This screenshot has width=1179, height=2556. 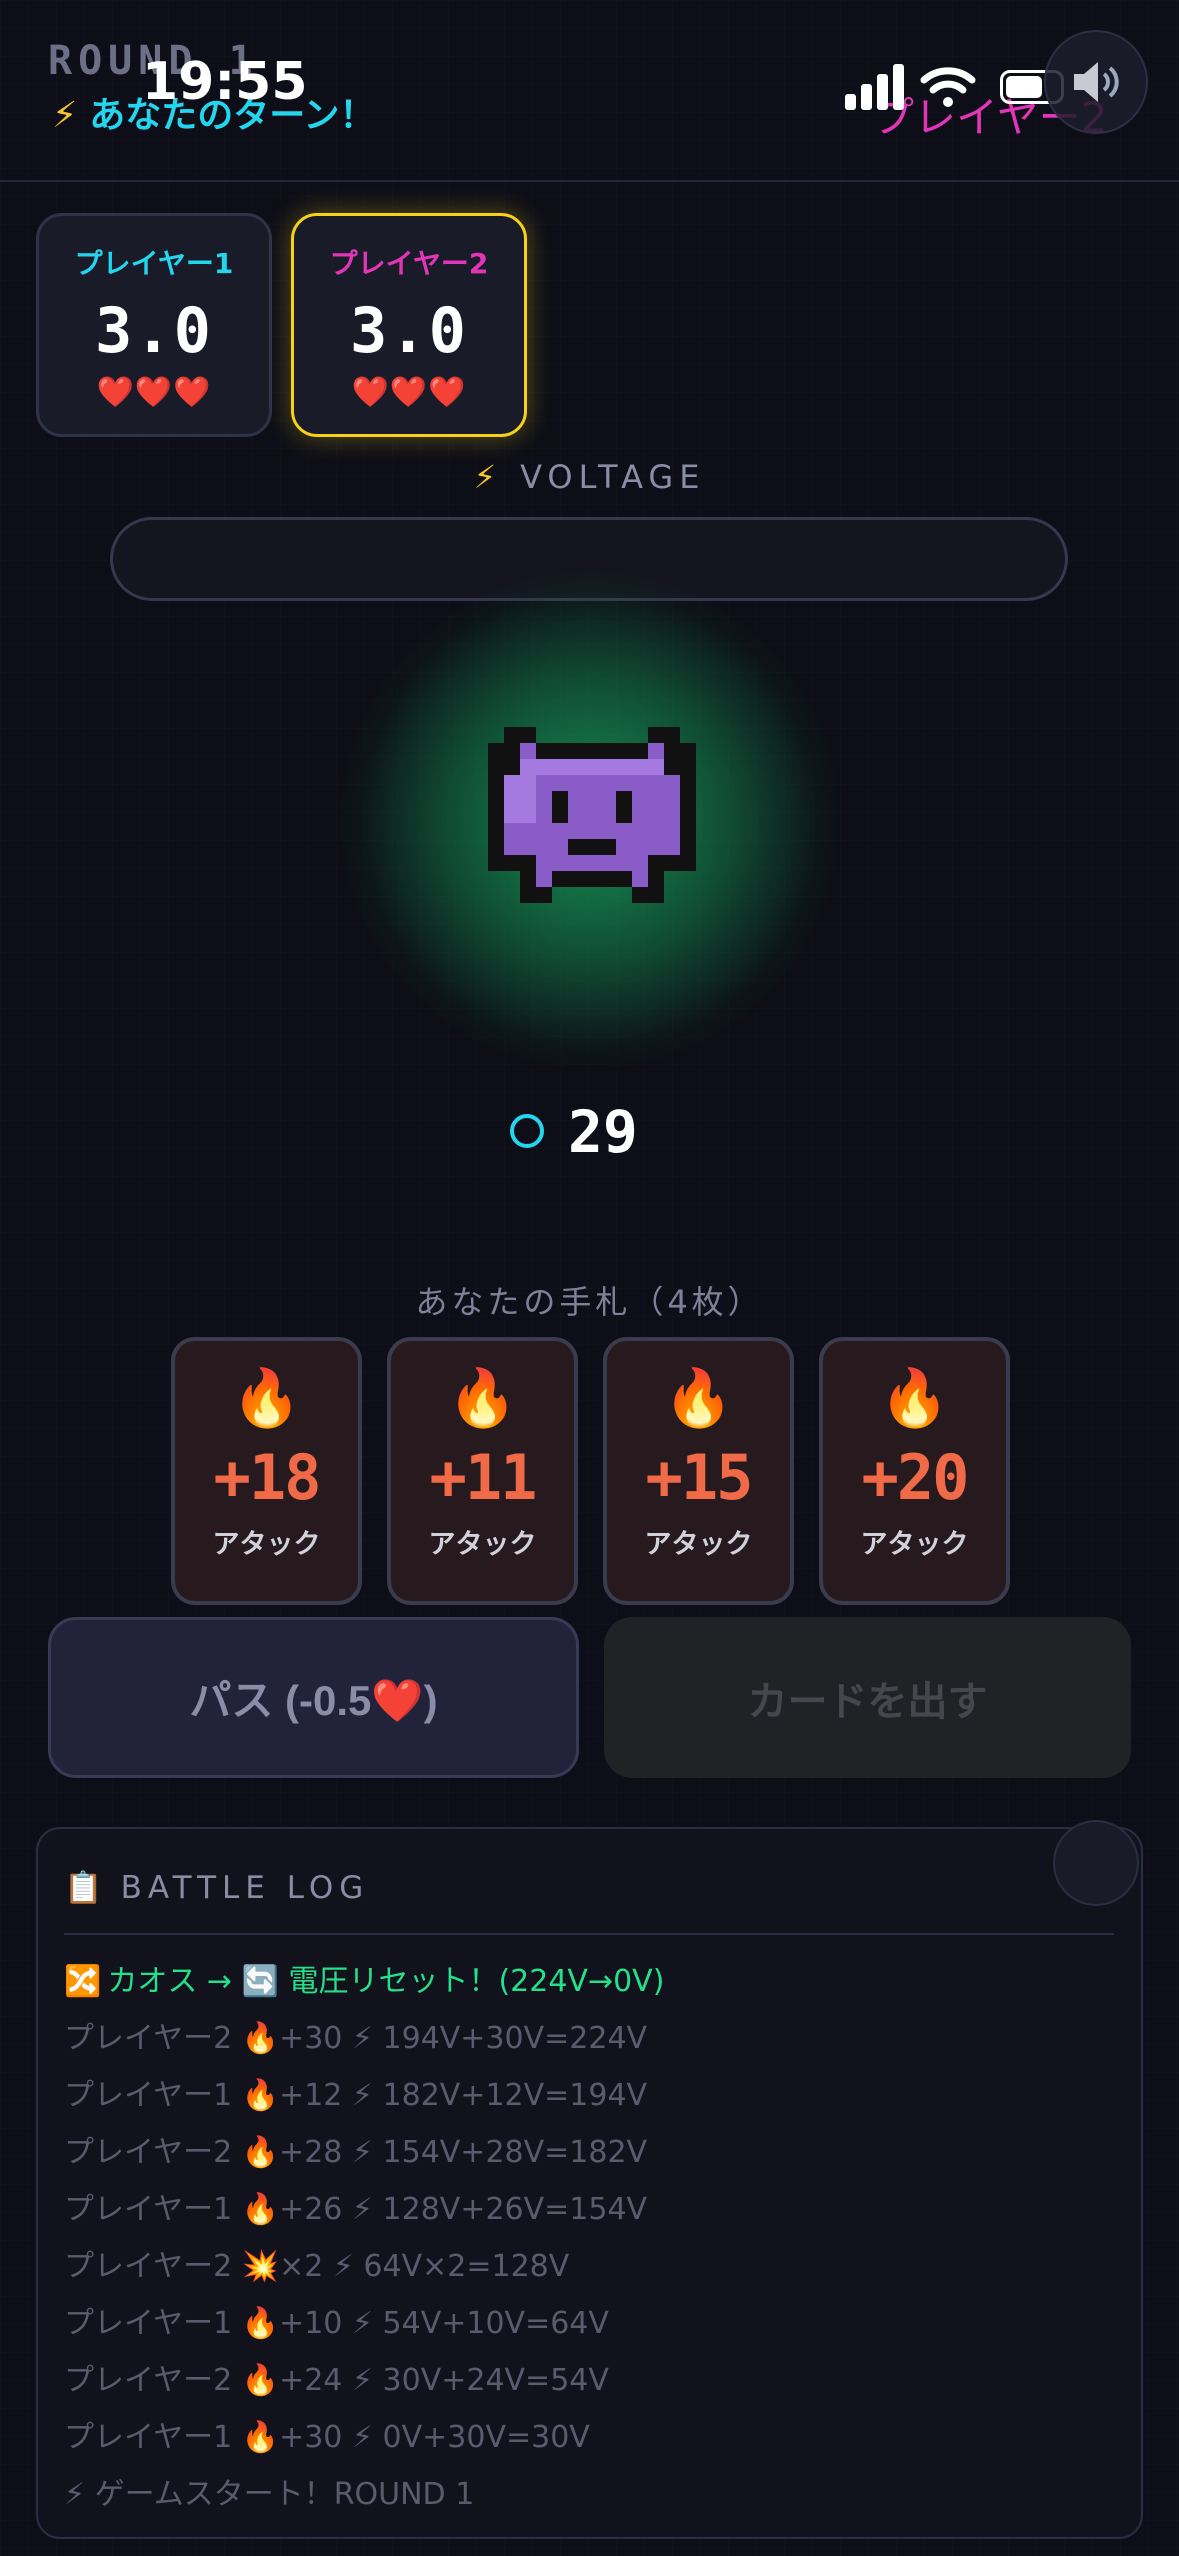 What do you see at coordinates (589, 1934) in the screenshot?
I see `divider` at bounding box center [589, 1934].